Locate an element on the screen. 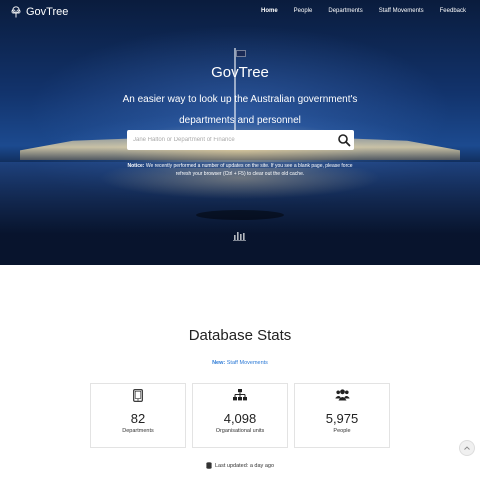  nav-people: People is located at coordinates (303, 11).